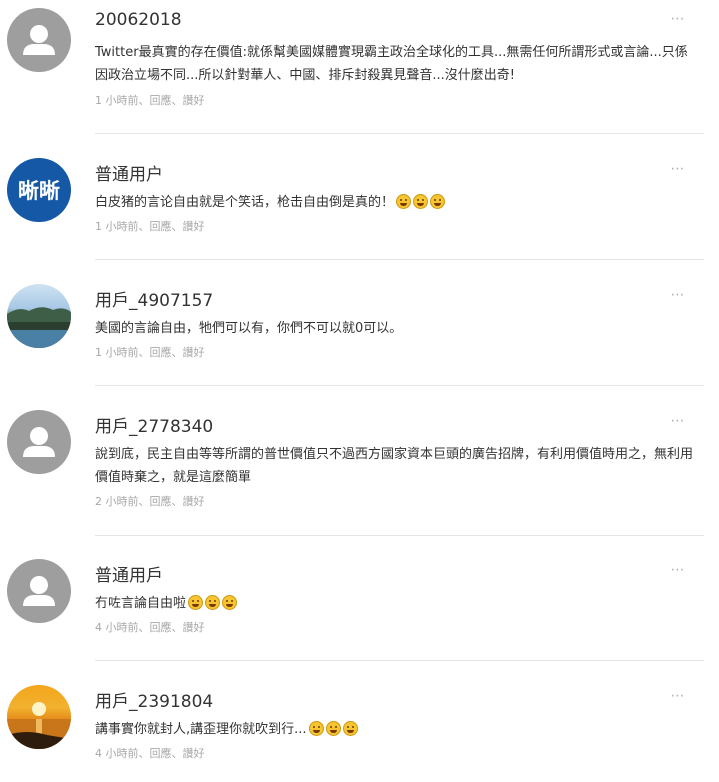 This screenshot has width=719, height=782. What do you see at coordinates (397, 604) in the screenshot?
I see `comment-text: 冇咗言論自由啦` at bounding box center [397, 604].